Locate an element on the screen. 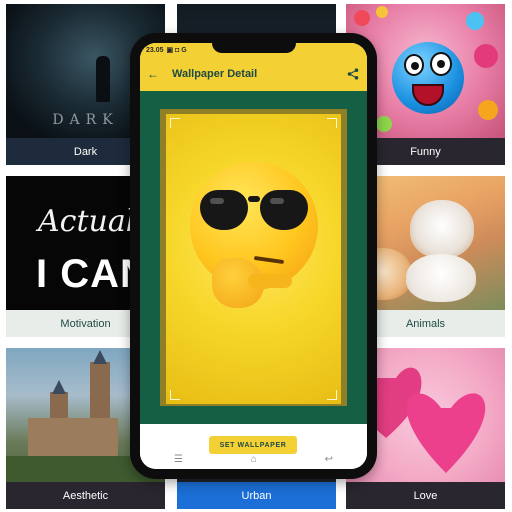  page-title: Wallpaper Detail is located at coordinates (215, 74).